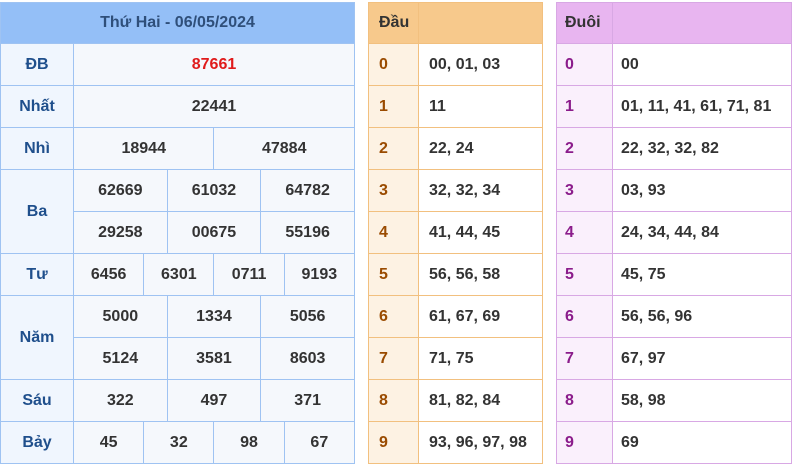  Describe the element at coordinates (307, 316) in the screenshot. I see `prize-value-nam: 5056` at that location.